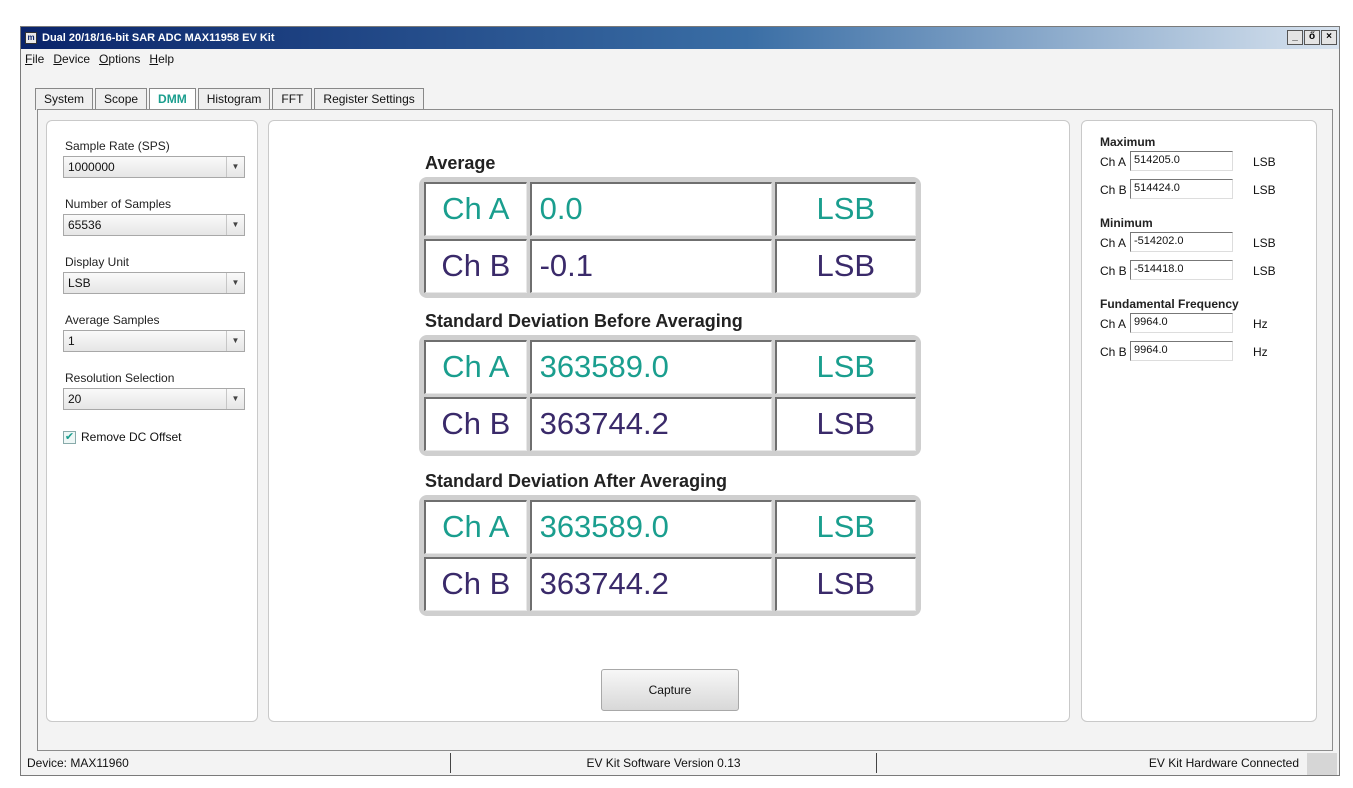 Image resolution: width=1353 pixels, height=788 pixels. What do you see at coordinates (131, 437) in the screenshot?
I see `remove-dc-offset-label: Remove DC Offset` at bounding box center [131, 437].